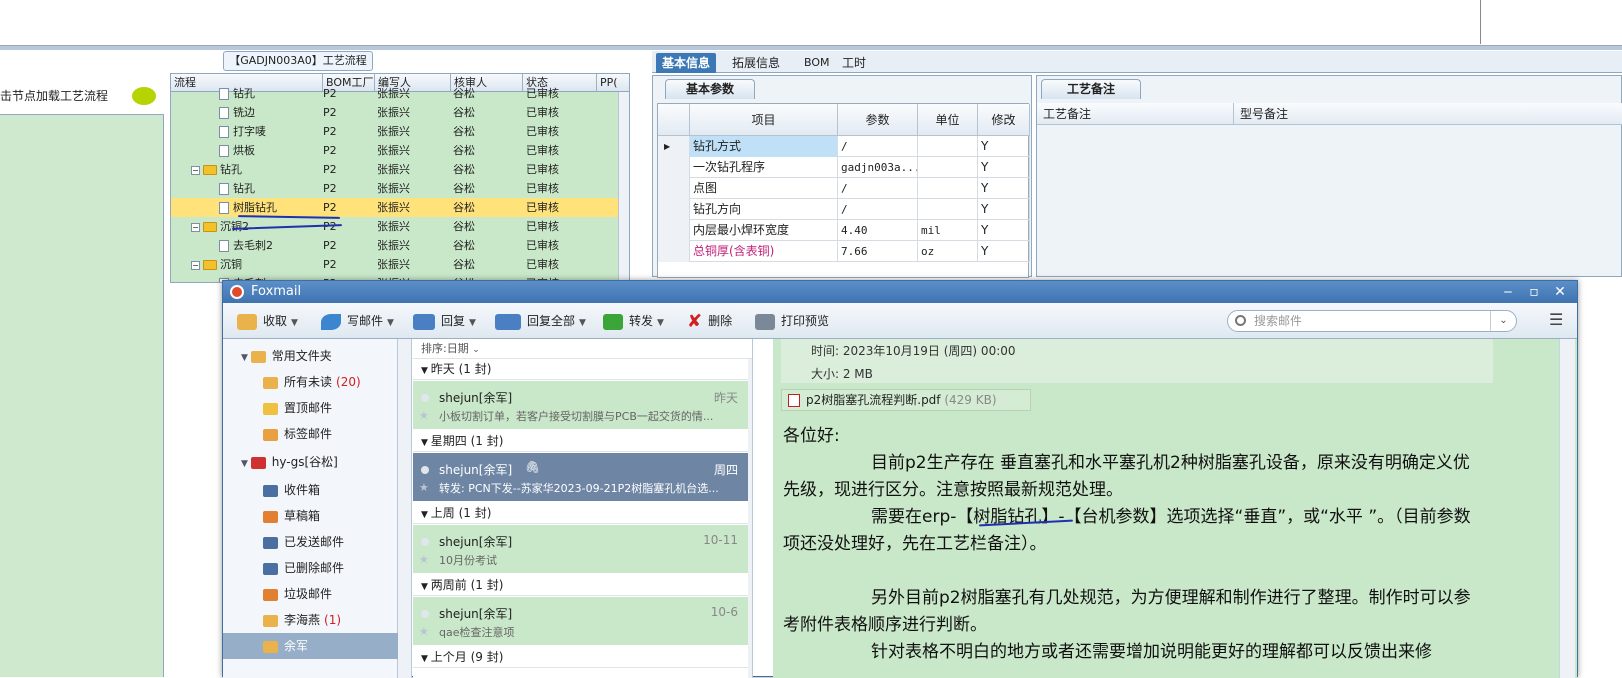  I want to click on receive-button: 收取 ▼, so click(267, 321).